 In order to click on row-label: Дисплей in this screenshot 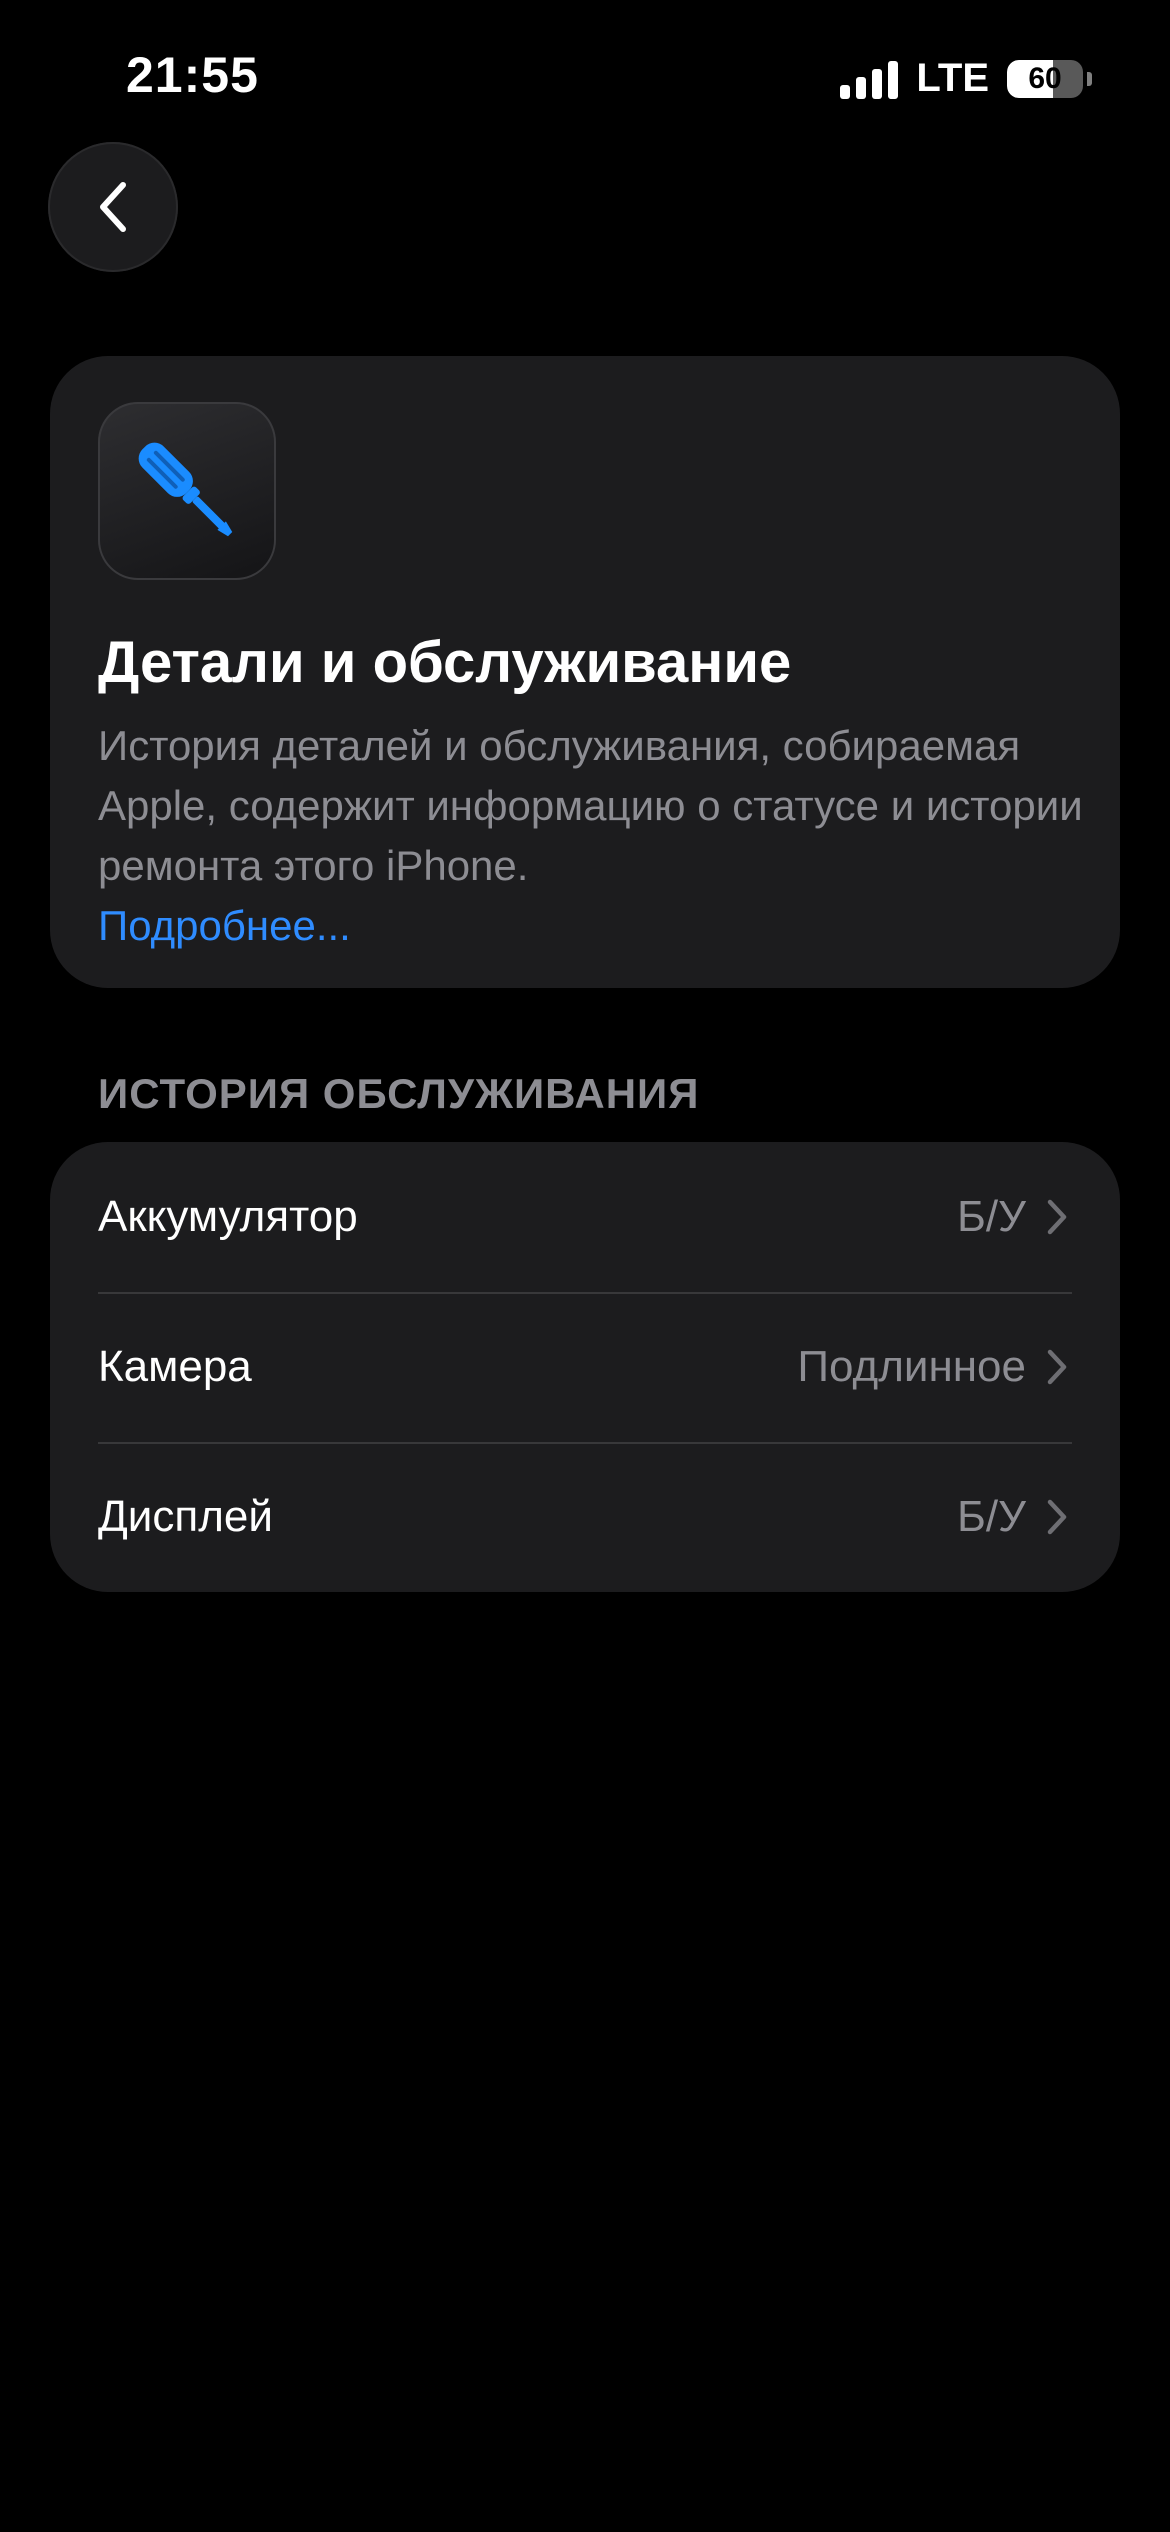, I will do `click(185, 1516)`.